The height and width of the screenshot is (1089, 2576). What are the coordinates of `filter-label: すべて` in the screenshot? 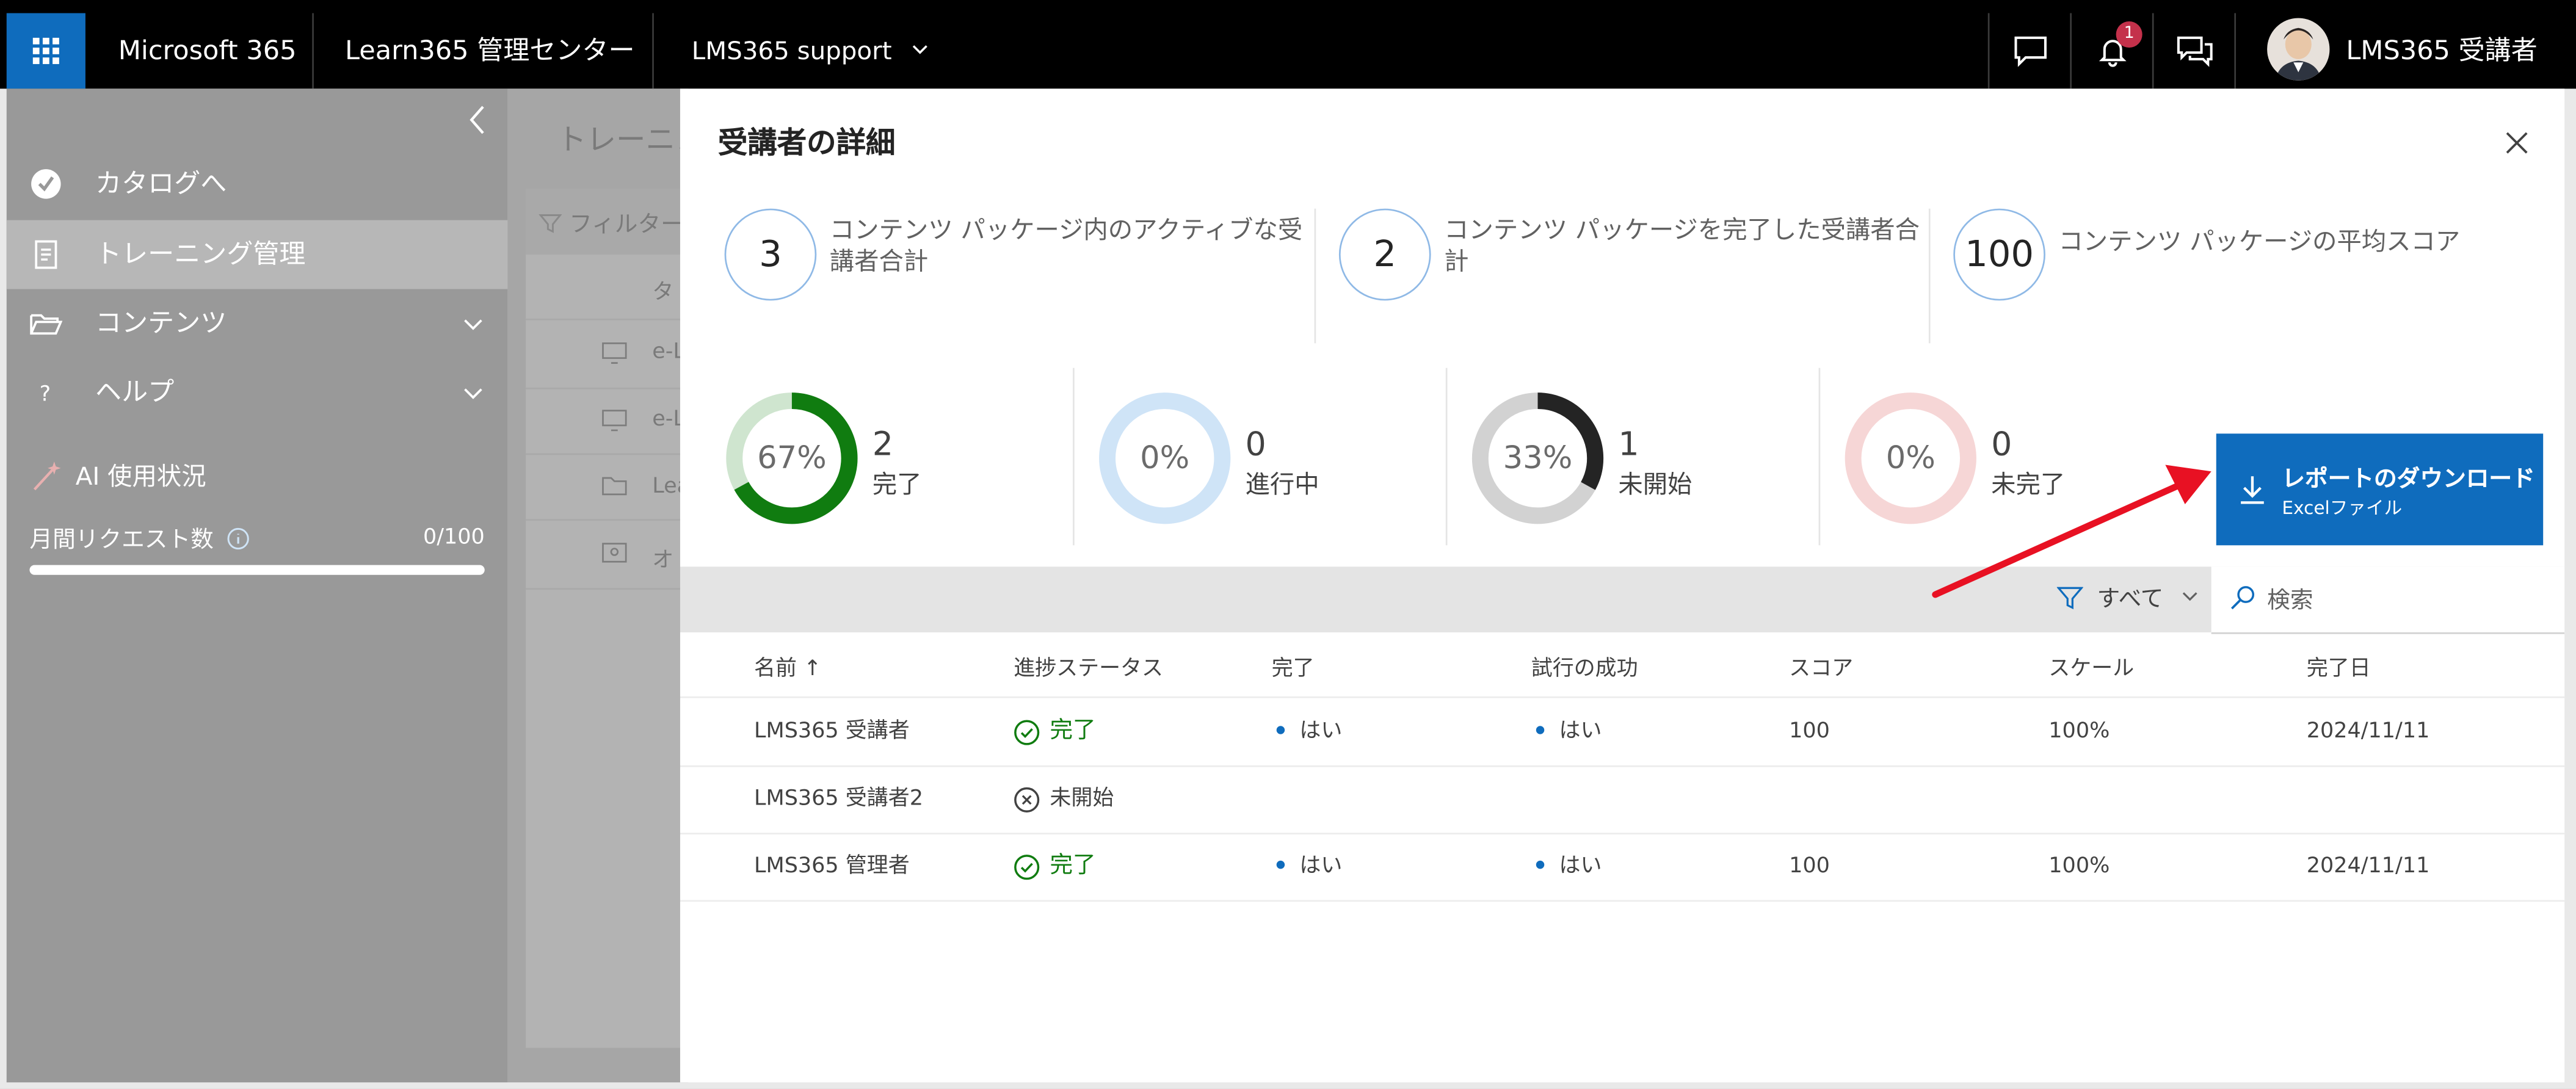 It's located at (2130, 599).